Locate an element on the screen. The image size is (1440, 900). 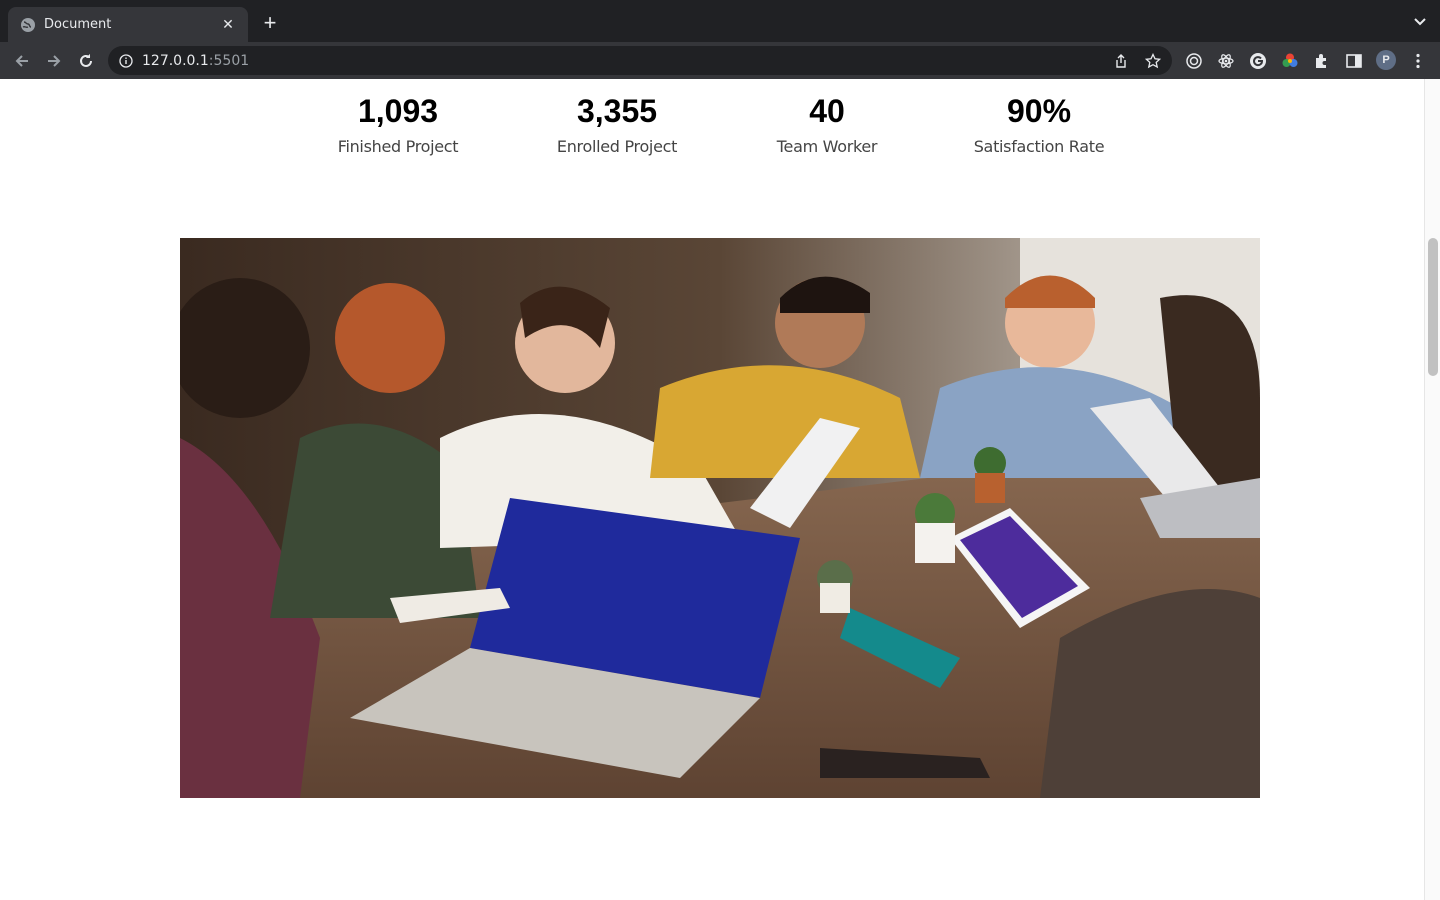
url-port: :5501 is located at coordinates (229, 60).